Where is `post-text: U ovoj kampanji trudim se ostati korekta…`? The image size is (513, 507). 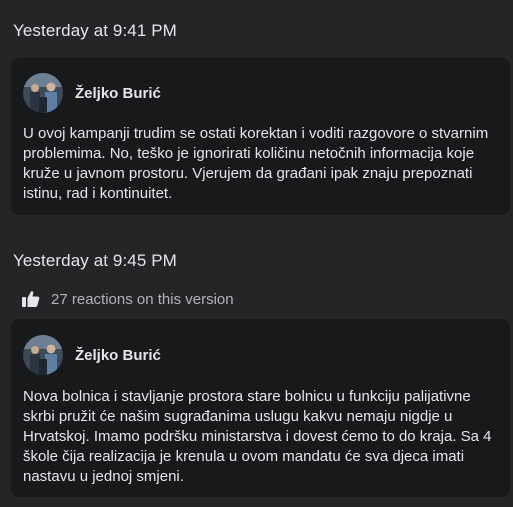
post-text: U ovoj kampanji trudim se ostati korekta… is located at coordinates (256, 163).